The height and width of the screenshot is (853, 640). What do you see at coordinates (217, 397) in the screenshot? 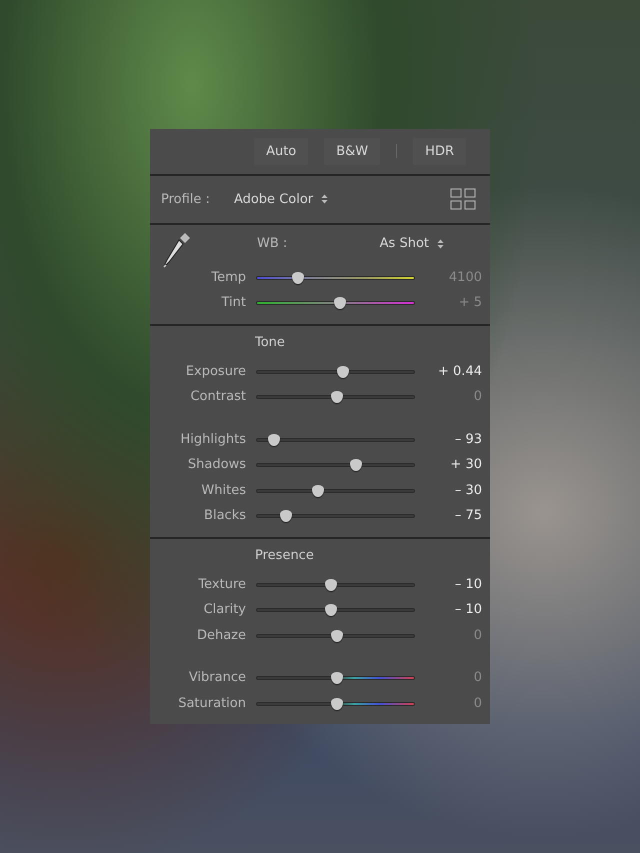
I see `slider-label: Contrast` at bounding box center [217, 397].